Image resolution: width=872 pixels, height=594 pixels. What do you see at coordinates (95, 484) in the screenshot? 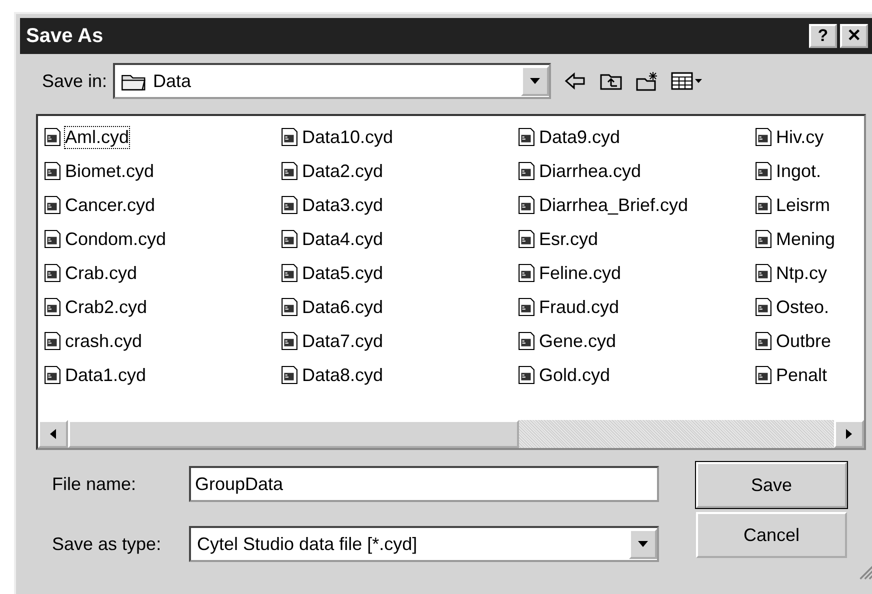
I see `file-name-label: File name:` at bounding box center [95, 484].